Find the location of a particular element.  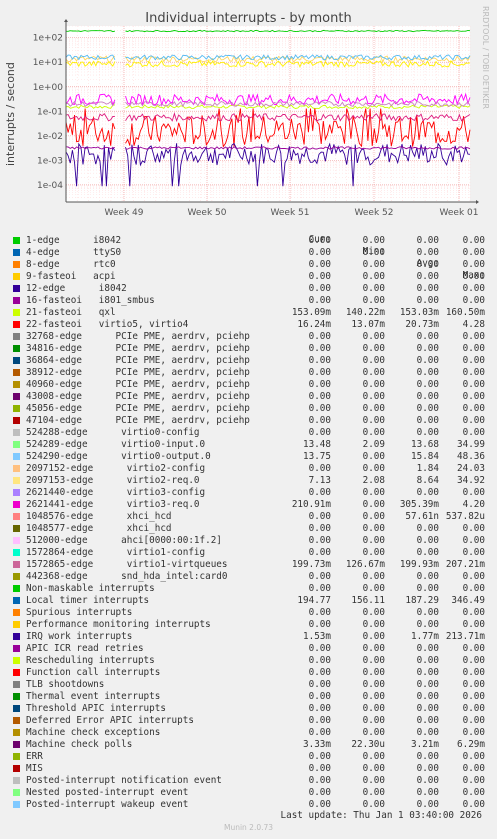

legend-row: Machine check exceptions 0.00 0.00 0.00 0.00 is located at coordinates (249, 733).